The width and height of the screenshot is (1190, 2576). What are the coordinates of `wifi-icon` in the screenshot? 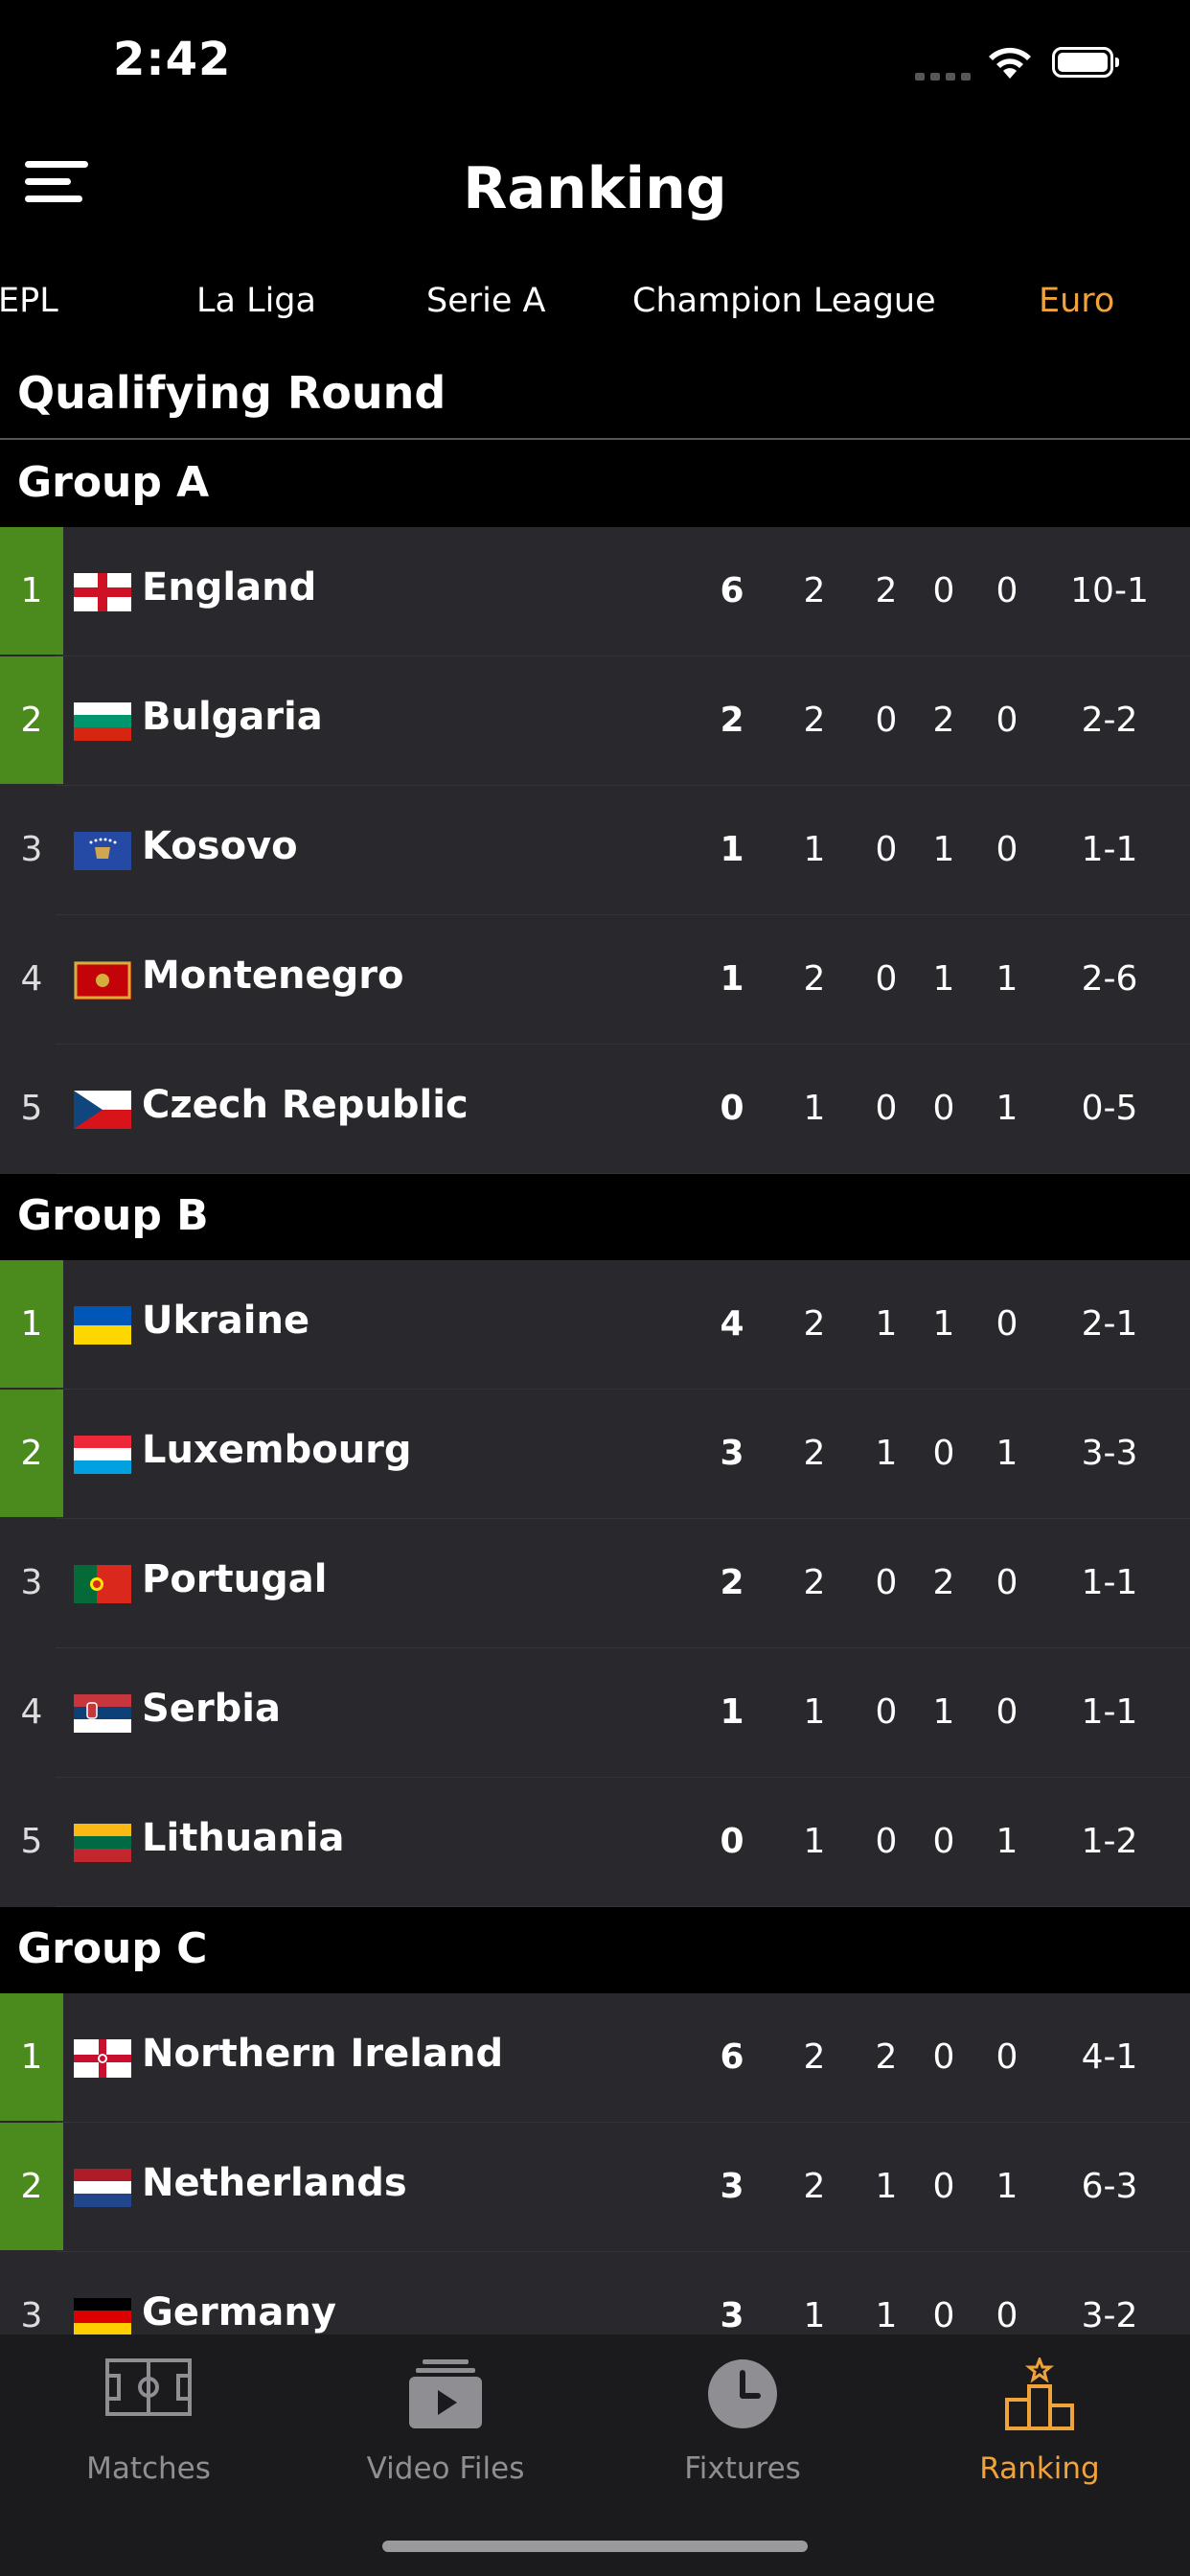 It's located at (1010, 63).